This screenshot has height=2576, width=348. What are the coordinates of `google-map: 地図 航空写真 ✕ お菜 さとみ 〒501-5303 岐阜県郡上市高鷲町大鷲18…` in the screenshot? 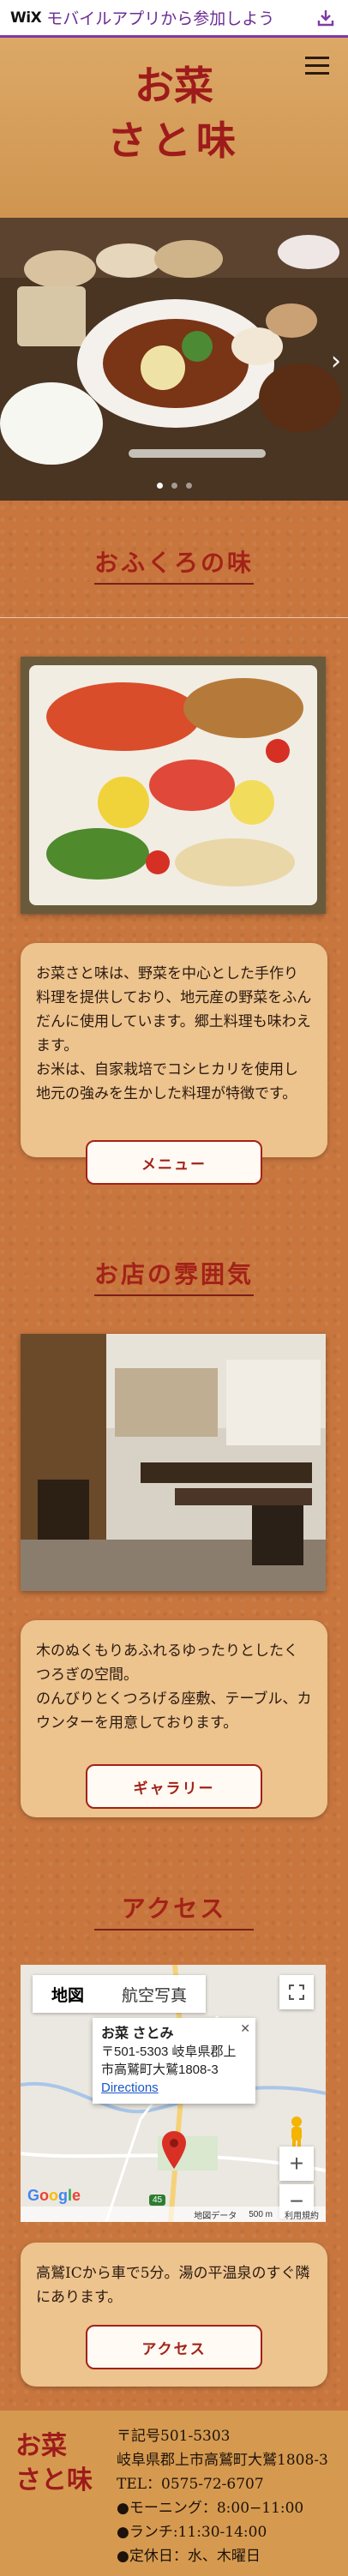 It's located at (173, 2093).